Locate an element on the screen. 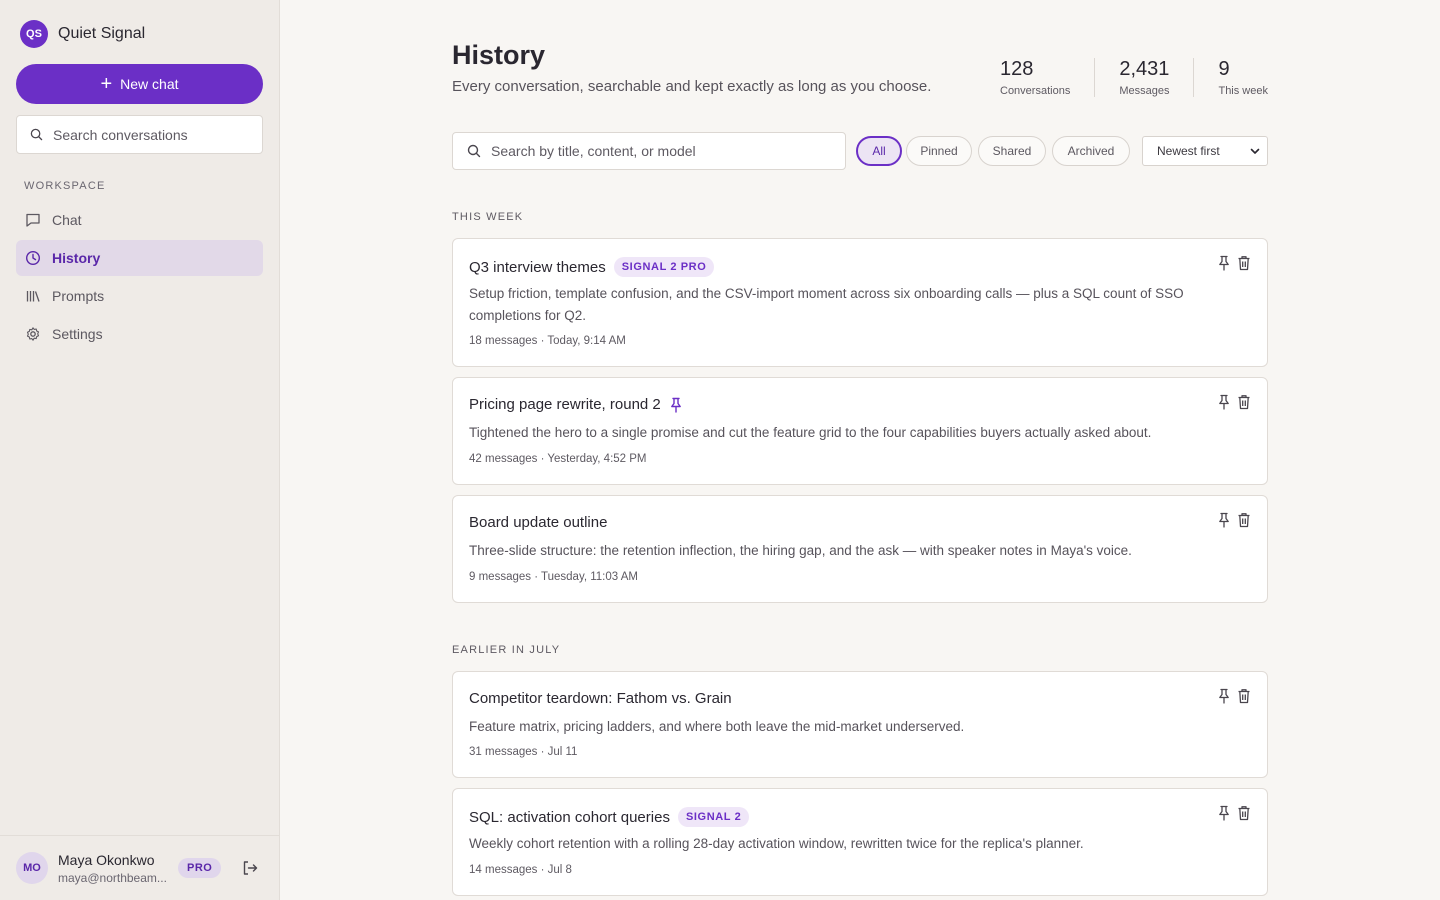 The width and height of the screenshot is (1440, 900). pinned-indicator-icon is located at coordinates (675, 405).